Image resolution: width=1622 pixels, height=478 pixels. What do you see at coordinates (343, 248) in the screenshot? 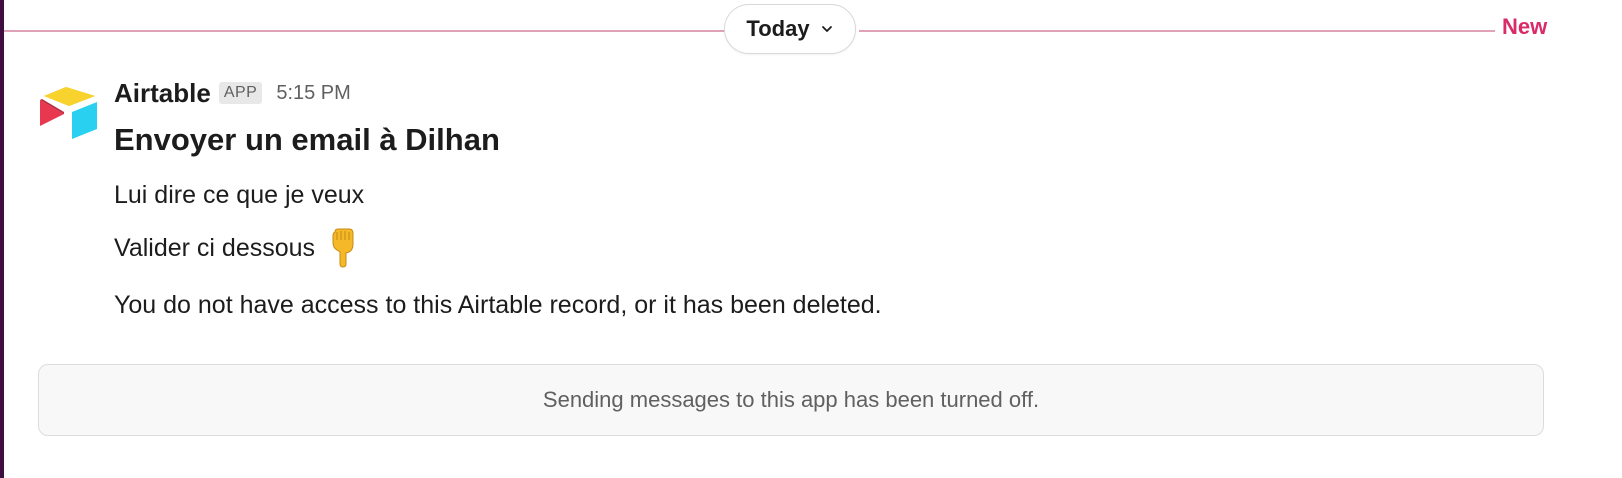
I see `pointing-down-hand-icon` at bounding box center [343, 248].